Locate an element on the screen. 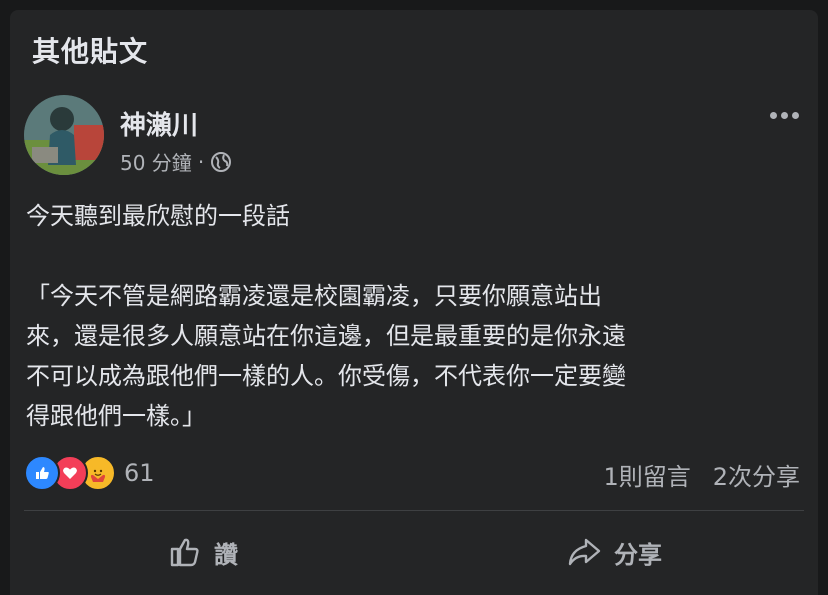  thumbs-up-icon is located at coordinates (184, 552).